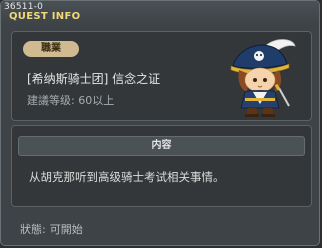  I want to click on quest-level-requirement: 建議等级: 60以上, so click(71, 100).